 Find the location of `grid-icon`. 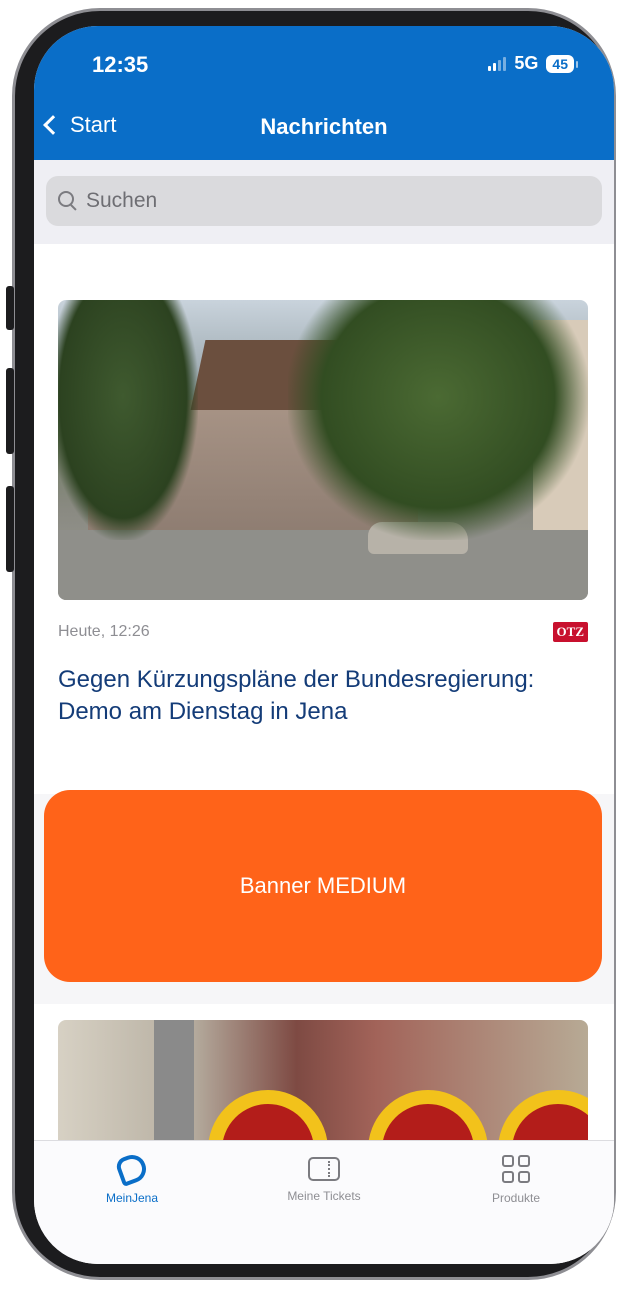

grid-icon is located at coordinates (516, 1169).